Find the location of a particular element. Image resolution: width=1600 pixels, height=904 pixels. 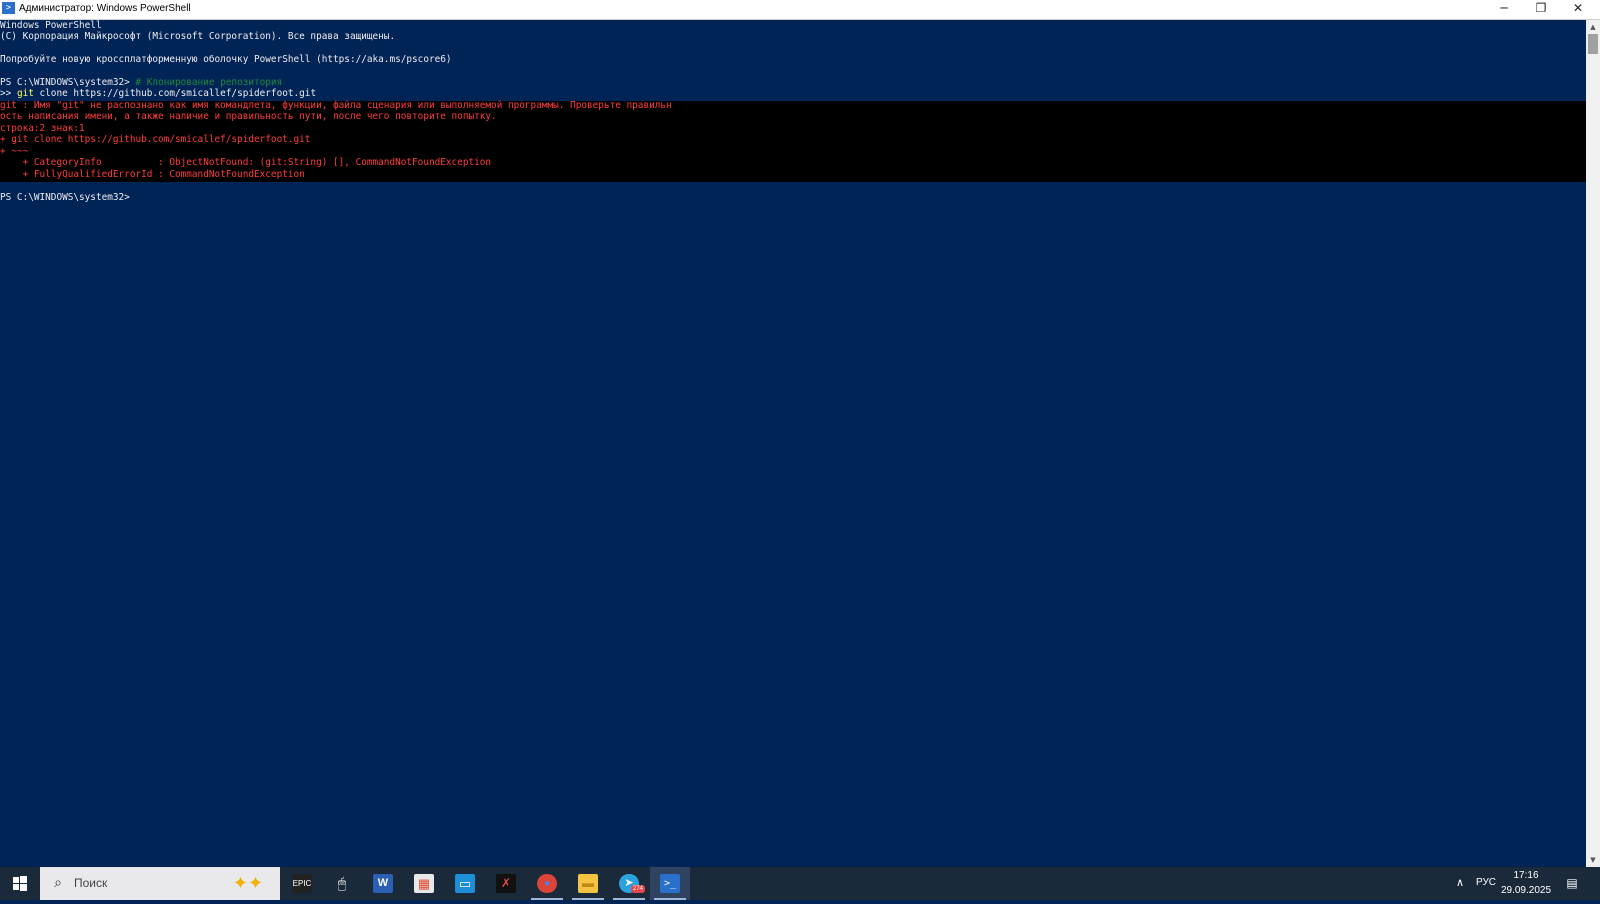

vertical-scrollbar: ▲ ▼ is located at coordinates (1593, 443).